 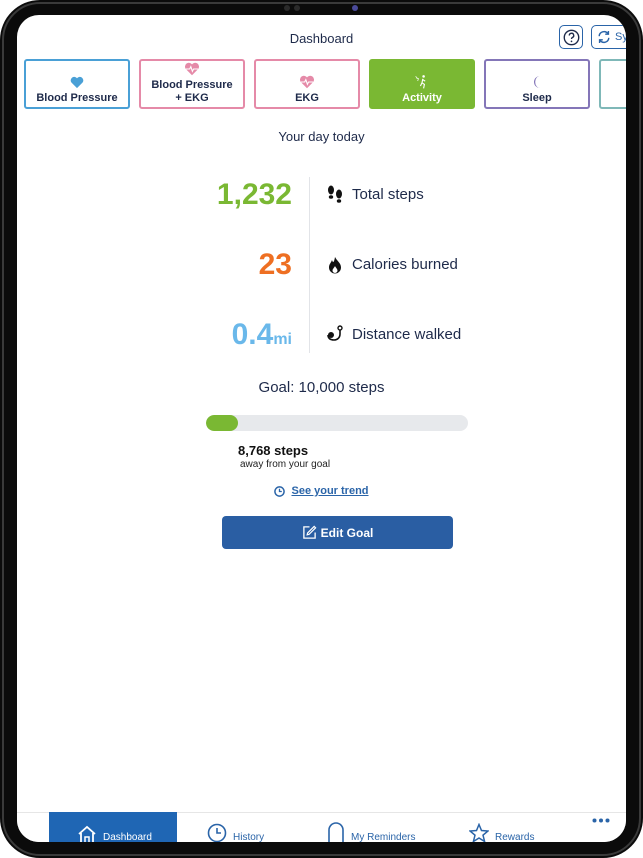 I want to click on help-button, so click(x=571, y=37).